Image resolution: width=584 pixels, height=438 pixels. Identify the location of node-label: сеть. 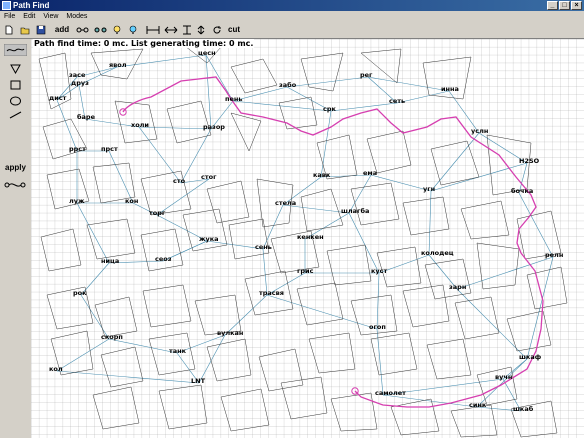
(397, 101).